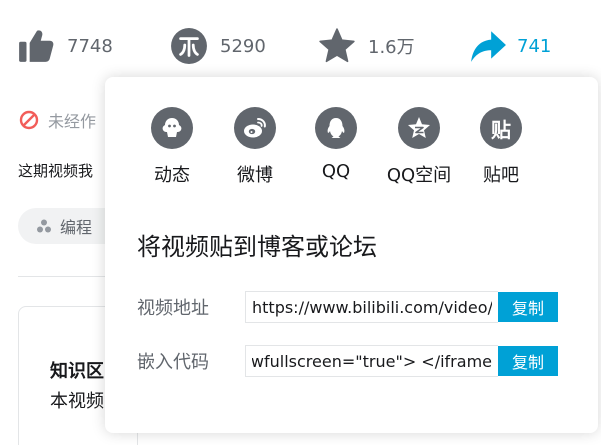 This screenshot has height=445, width=601. Describe the element at coordinates (255, 175) in the screenshot. I see `share-weibo-label: 微博` at that location.